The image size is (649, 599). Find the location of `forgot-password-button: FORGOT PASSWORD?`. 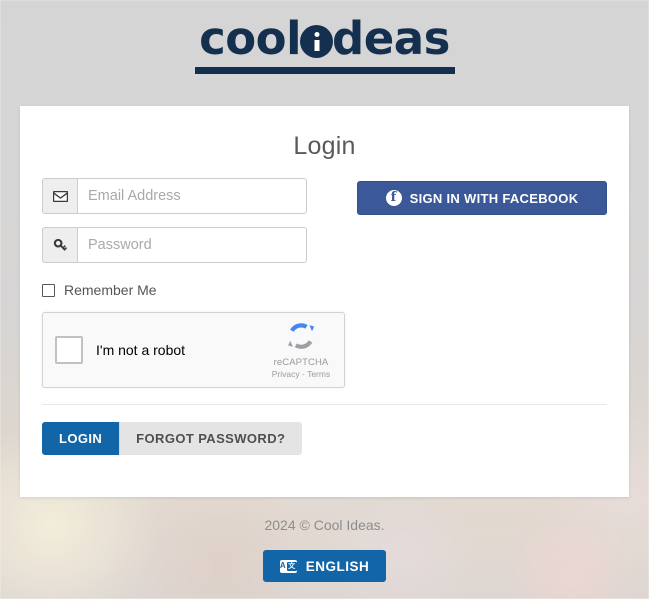

forgot-password-button: FORGOT PASSWORD? is located at coordinates (211, 438).